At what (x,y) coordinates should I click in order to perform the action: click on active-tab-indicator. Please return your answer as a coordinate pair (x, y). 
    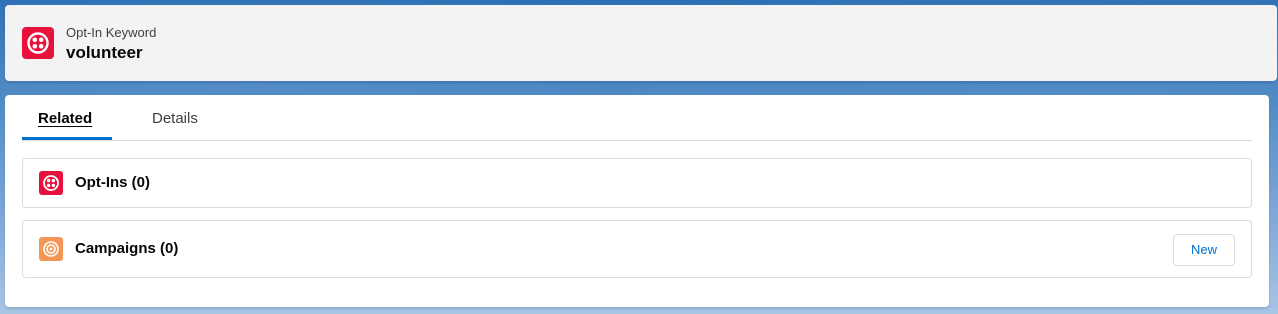
    Looking at the image, I should click on (67, 138).